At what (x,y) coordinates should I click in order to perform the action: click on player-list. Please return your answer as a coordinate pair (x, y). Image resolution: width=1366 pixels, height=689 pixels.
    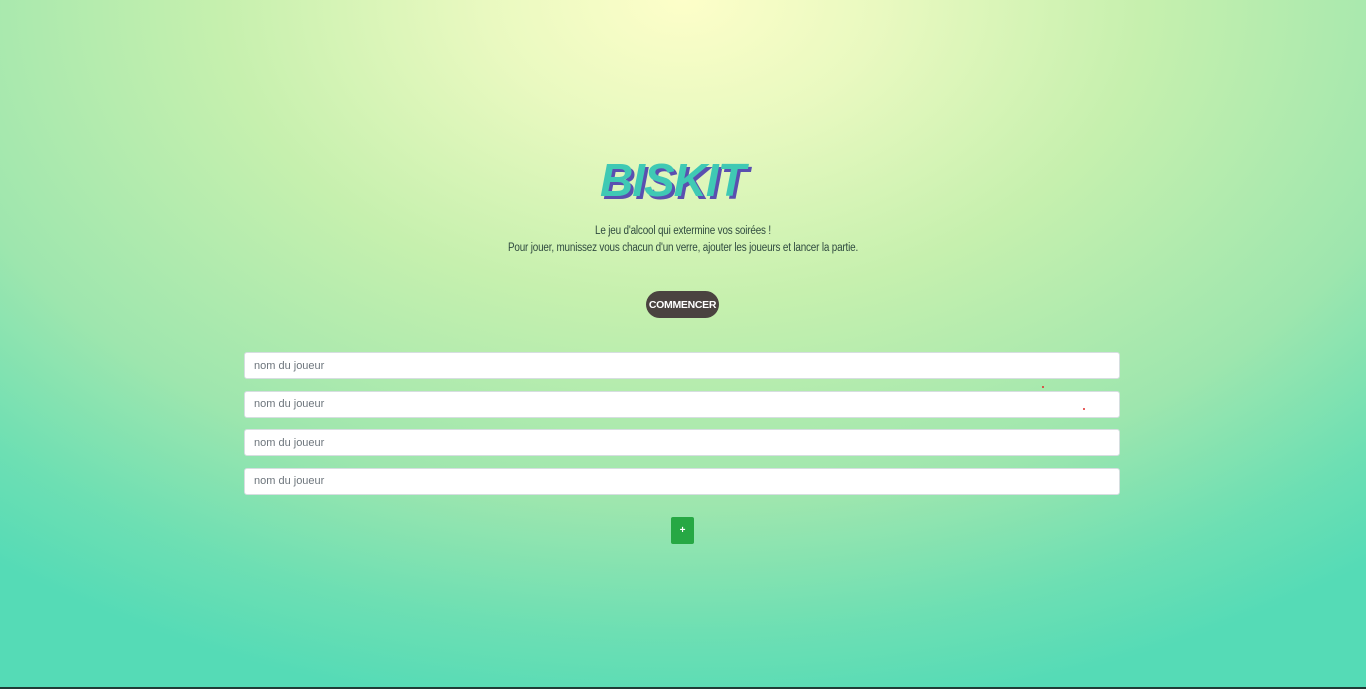
    Looking at the image, I should click on (682, 429).